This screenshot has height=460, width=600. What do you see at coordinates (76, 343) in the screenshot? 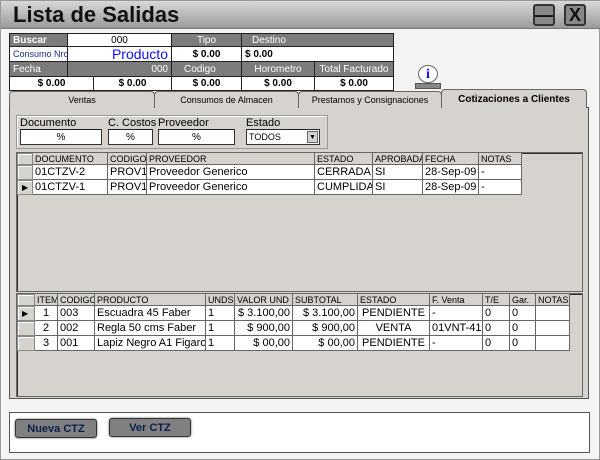
I see `table-cell: 001` at bounding box center [76, 343].